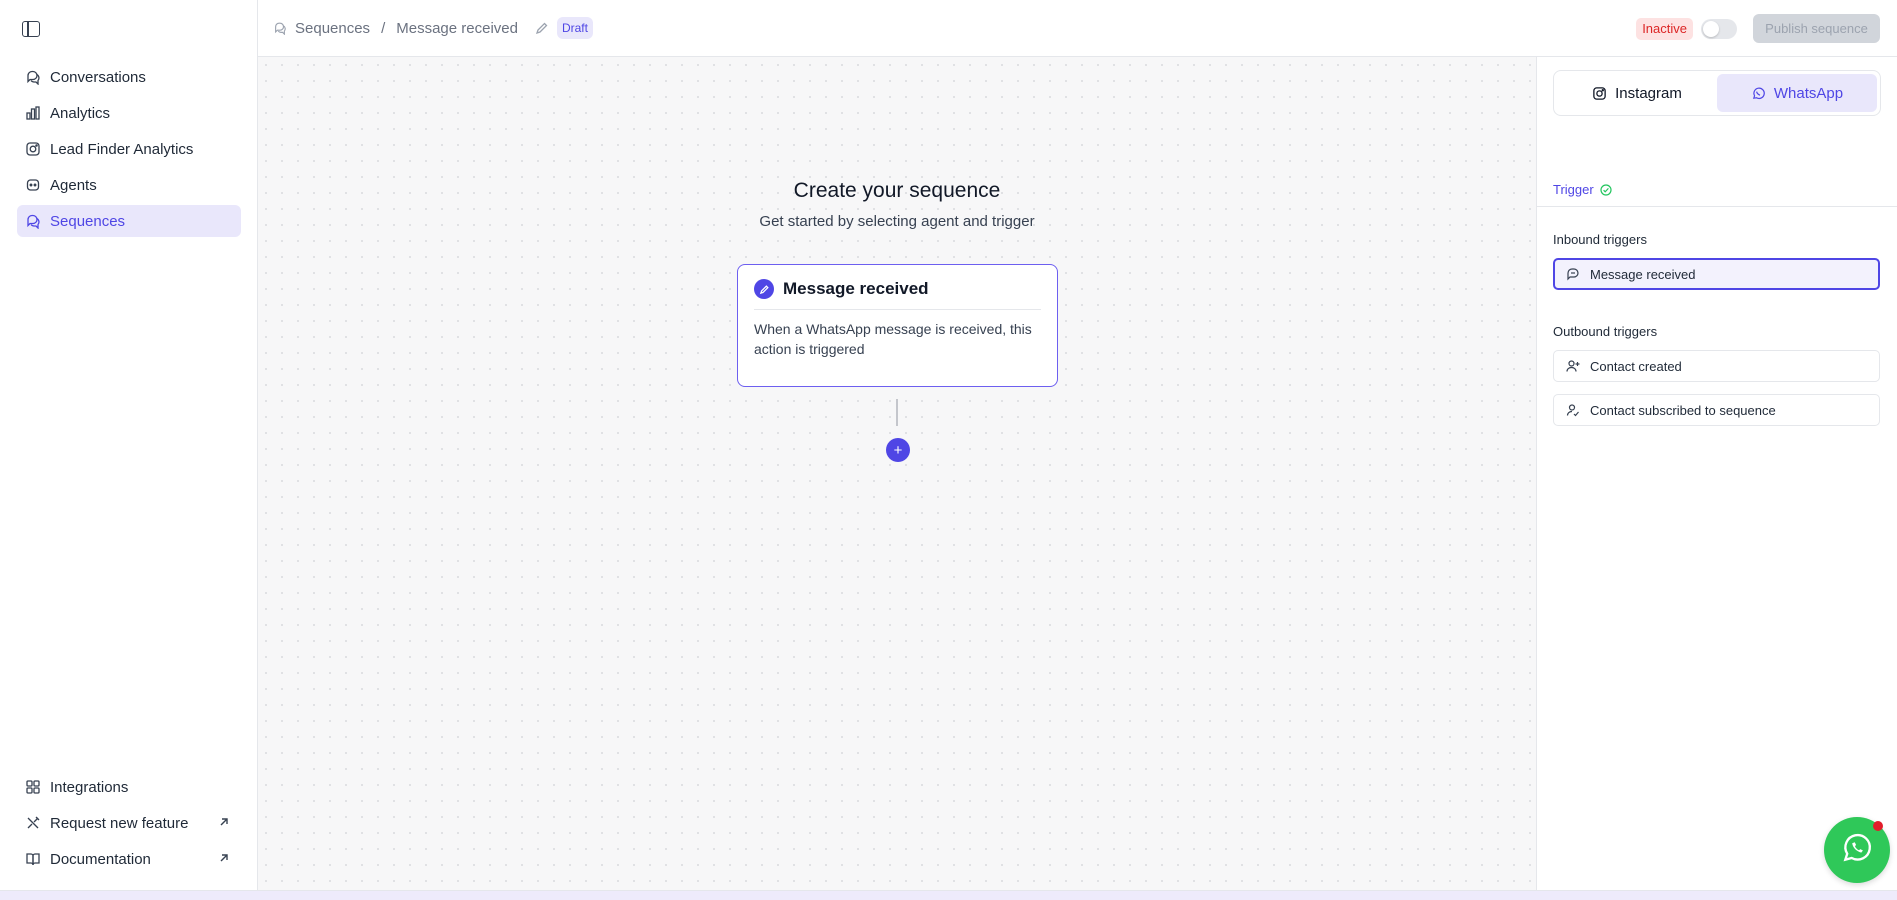  What do you see at coordinates (1606, 189) in the screenshot?
I see `check-circle-icon` at bounding box center [1606, 189].